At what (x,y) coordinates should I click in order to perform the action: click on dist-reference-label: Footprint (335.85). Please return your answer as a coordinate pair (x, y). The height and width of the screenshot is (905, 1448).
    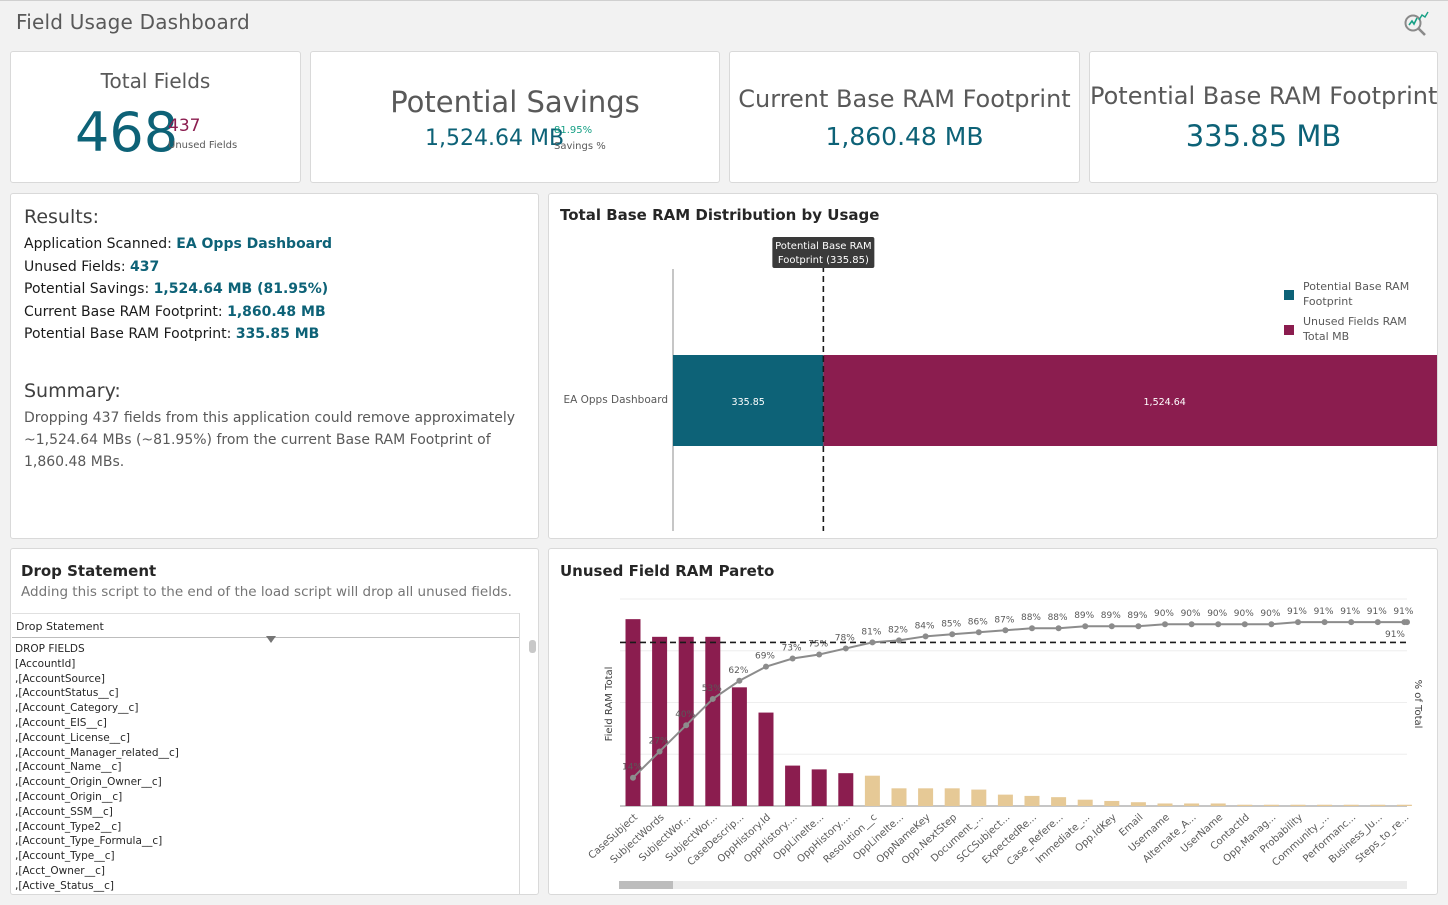
    Looking at the image, I should click on (823, 260).